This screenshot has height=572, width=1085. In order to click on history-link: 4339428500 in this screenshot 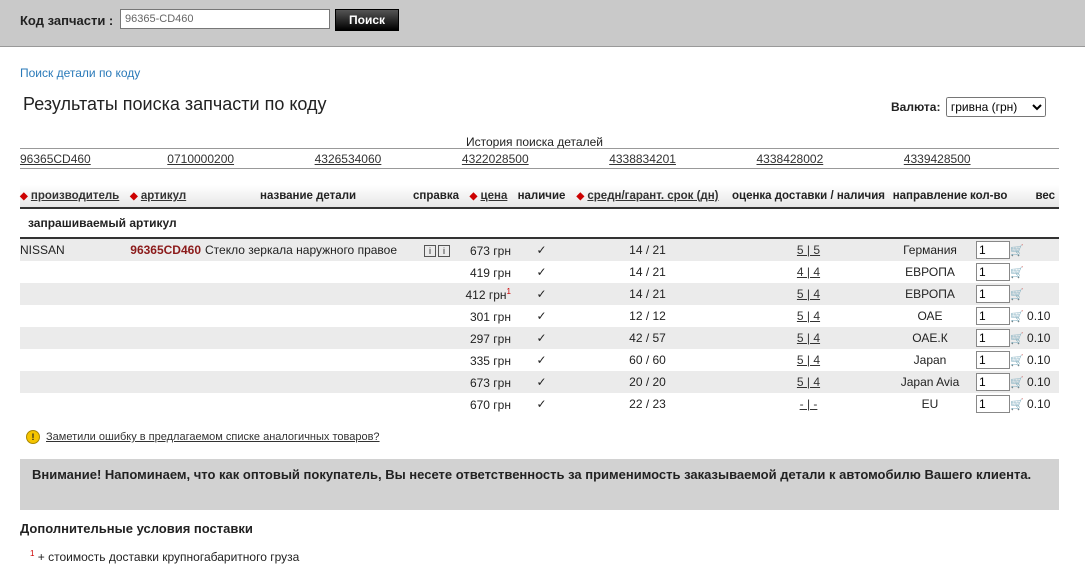, I will do `click(937, 159)`.